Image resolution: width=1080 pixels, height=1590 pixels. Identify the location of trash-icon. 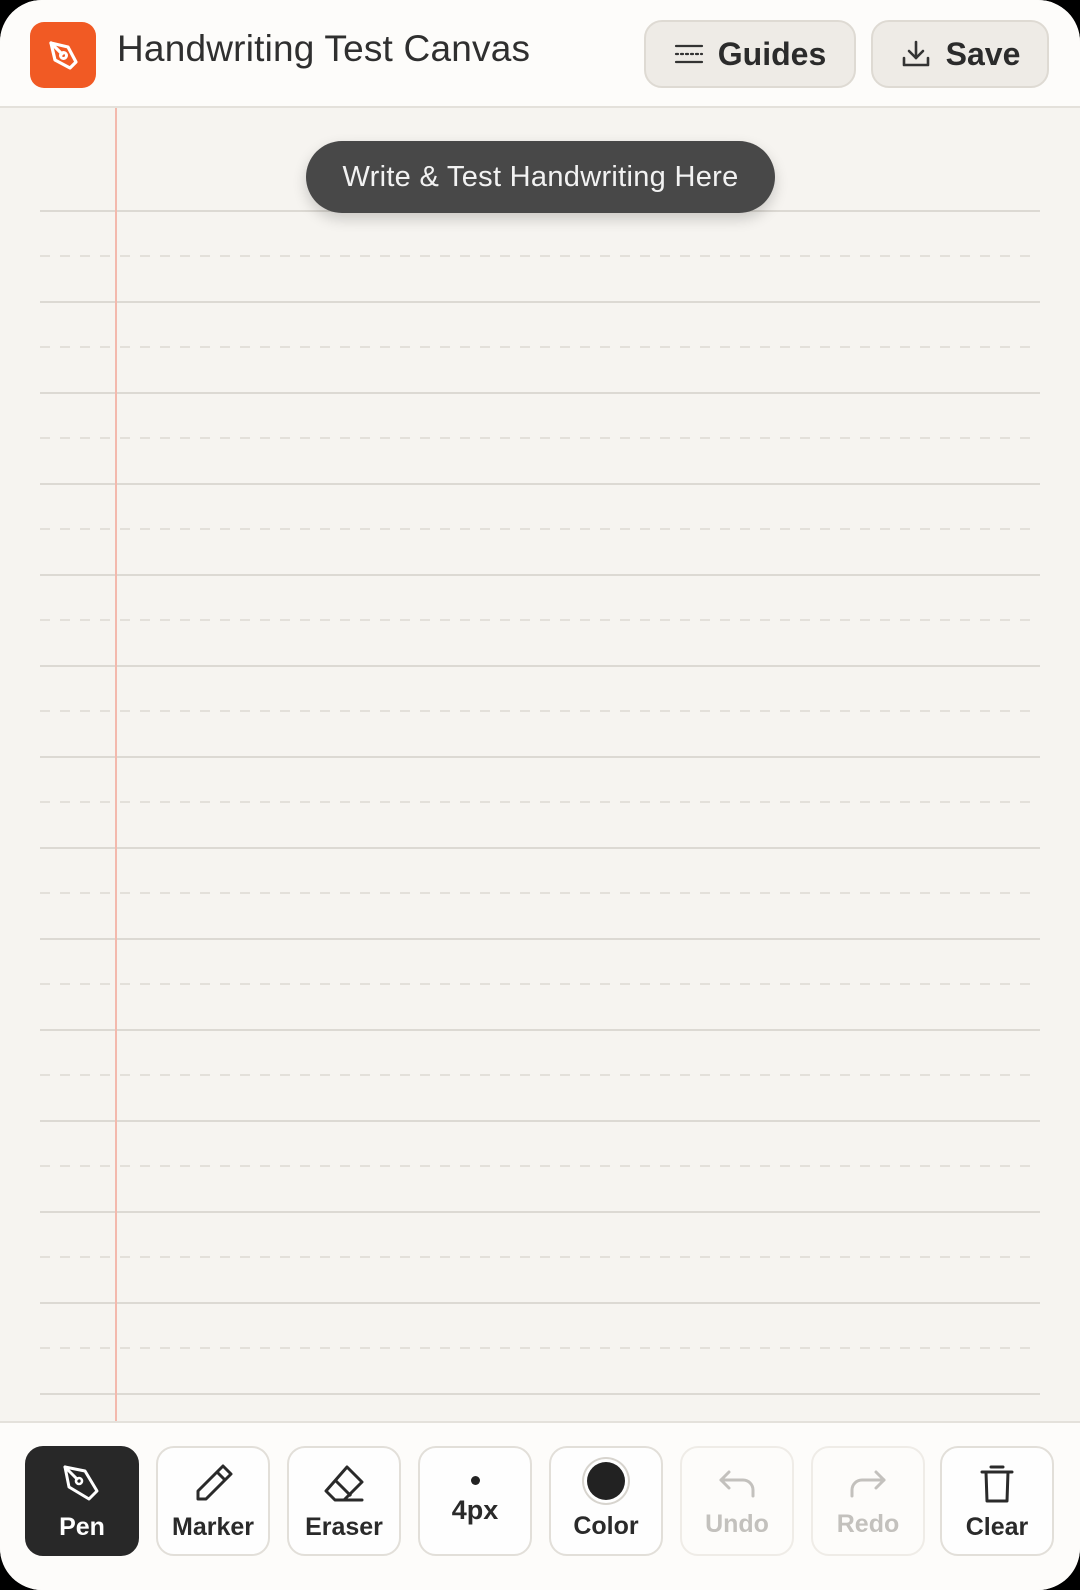
(997, 1483).